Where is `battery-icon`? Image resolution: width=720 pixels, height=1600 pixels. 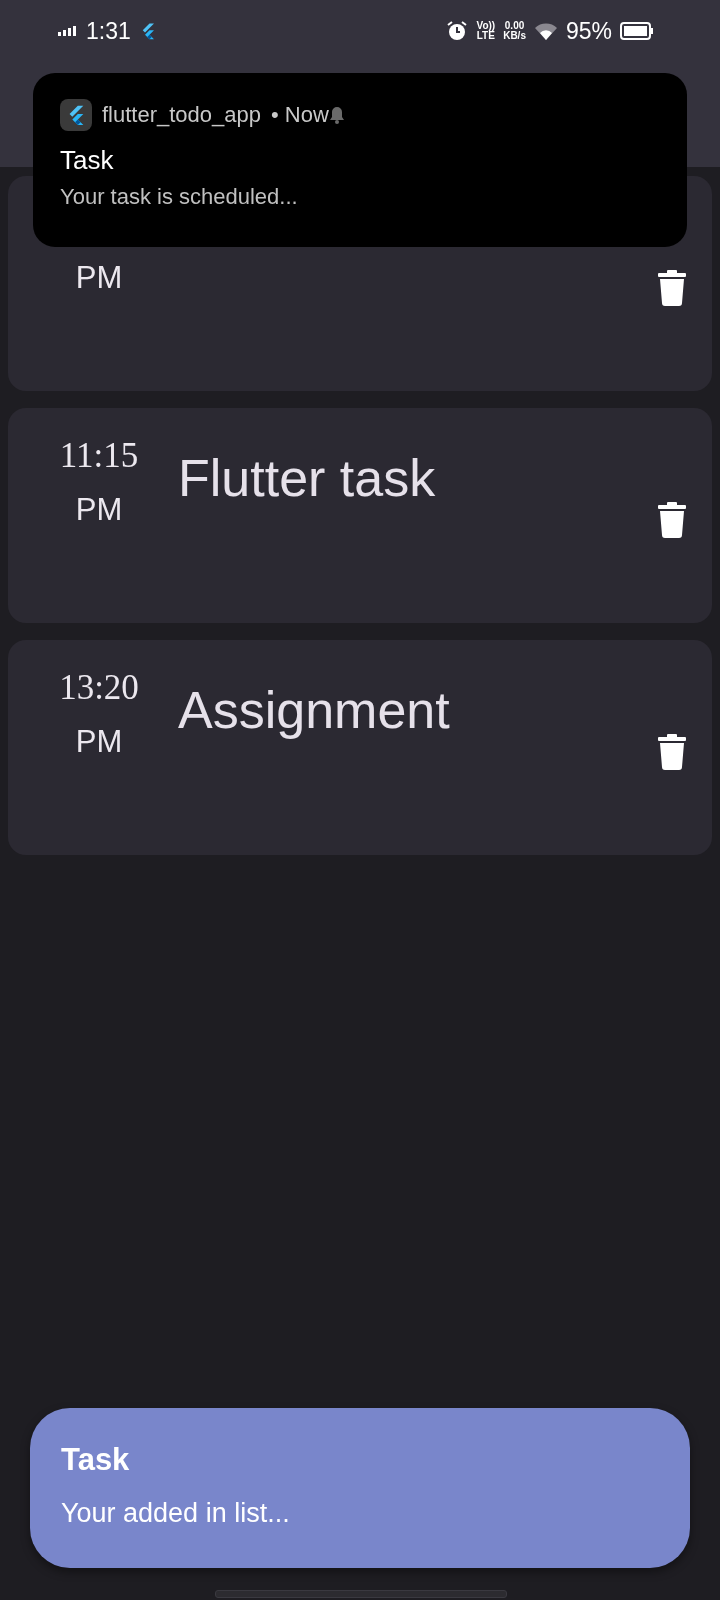
battery-icon is located at coordinates (637, 31).